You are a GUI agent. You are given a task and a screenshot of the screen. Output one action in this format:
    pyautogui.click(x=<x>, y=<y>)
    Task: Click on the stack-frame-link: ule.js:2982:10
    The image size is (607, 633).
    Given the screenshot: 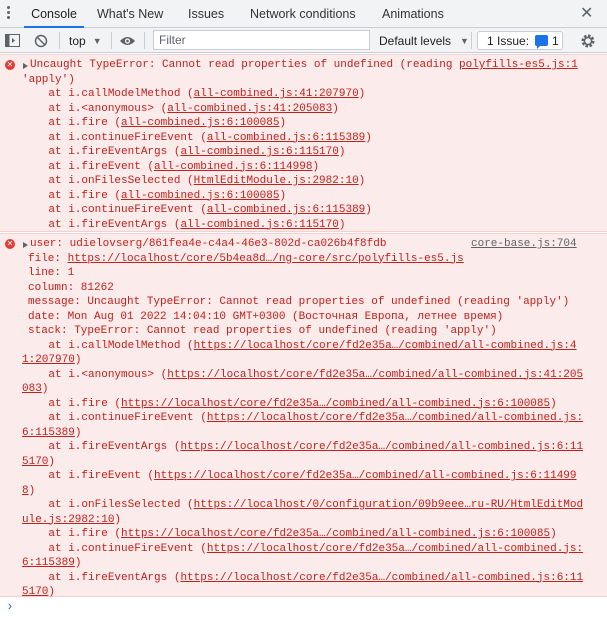 What is the action you would take?
    pyautogui.click(x=68, y=520)
    